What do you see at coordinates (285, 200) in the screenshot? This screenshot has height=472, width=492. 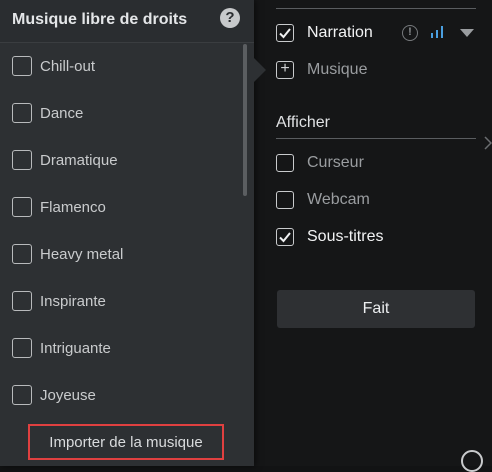 I see `webcam-checkbox` at bounding box center [285, 200].